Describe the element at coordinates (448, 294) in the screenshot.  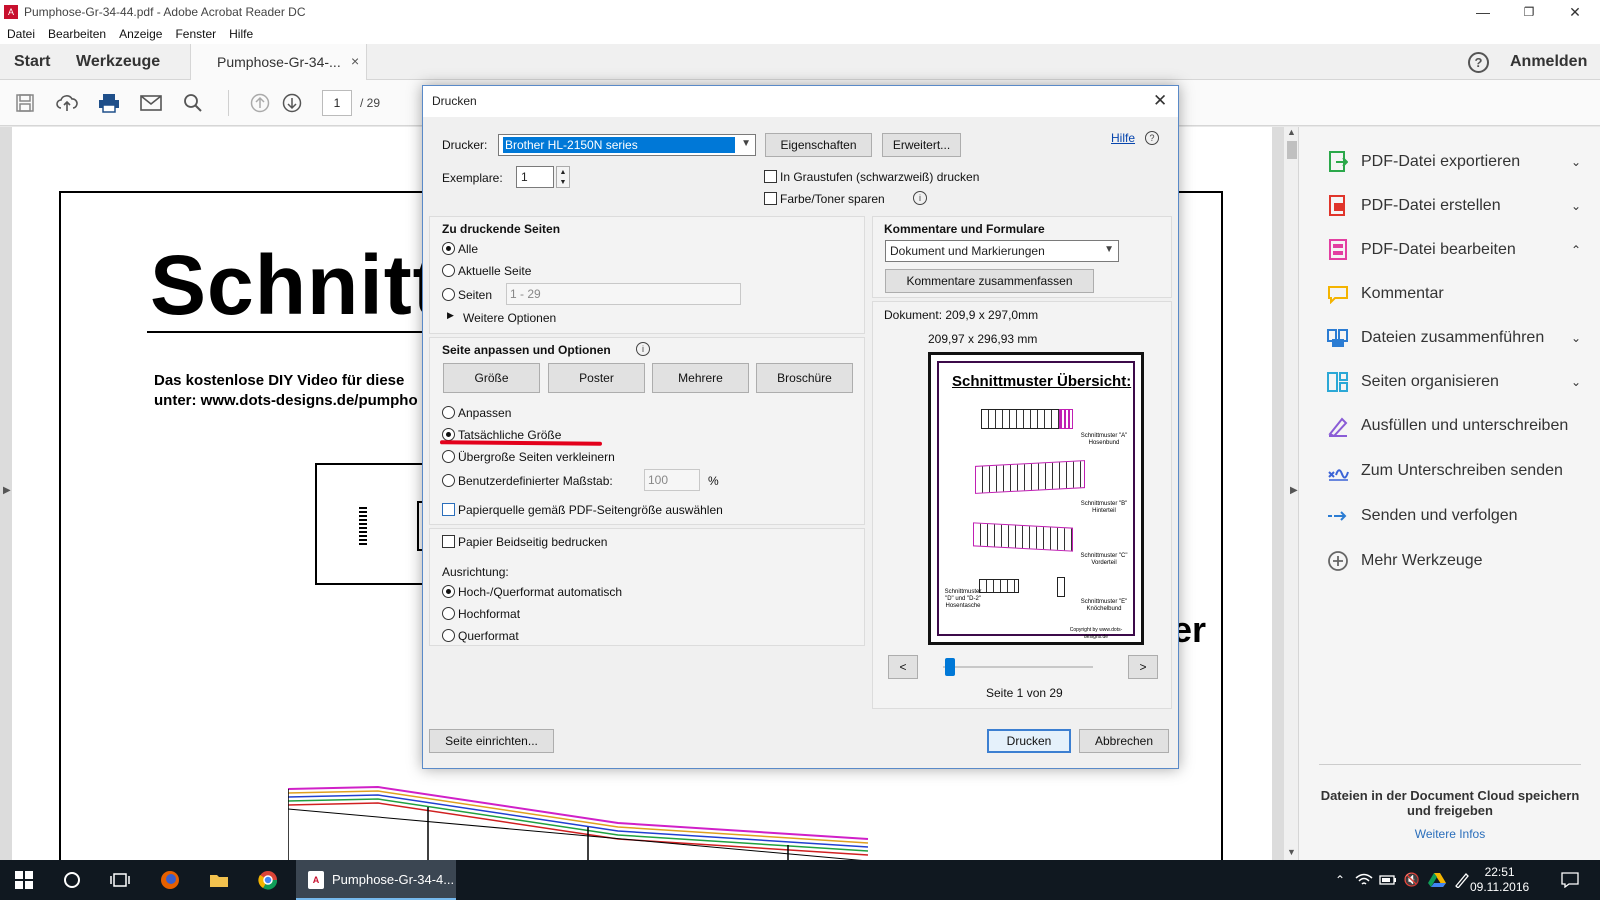
I see `radio-page-range` at that location.